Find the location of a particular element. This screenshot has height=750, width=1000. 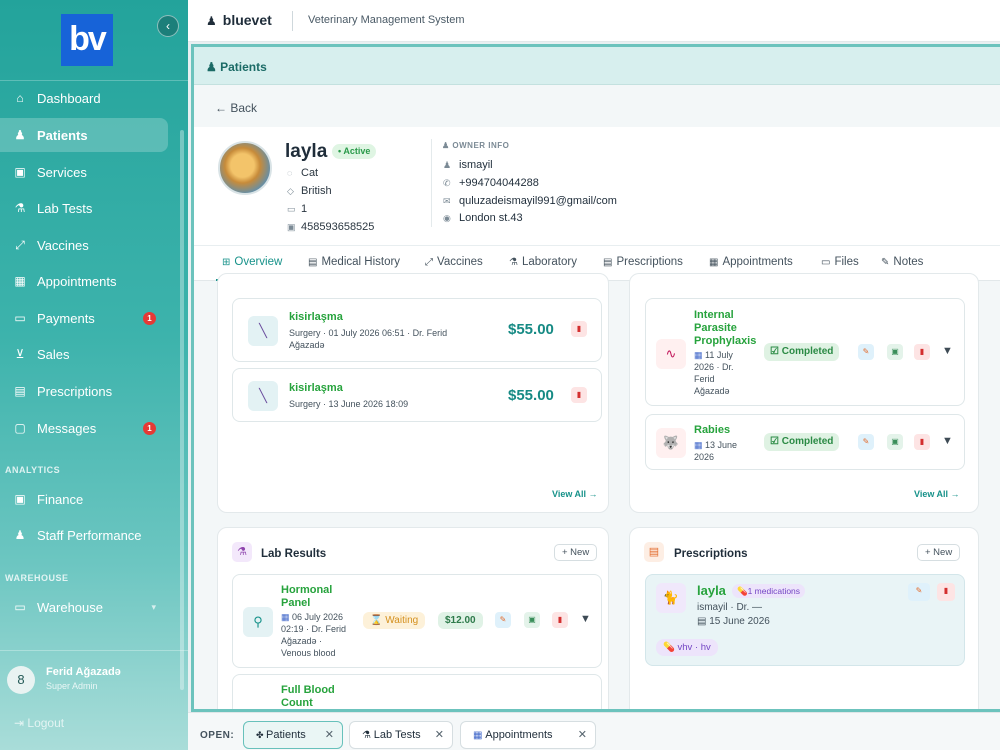

pet-age: ▭ 1 is located at coordinates (297, 209).